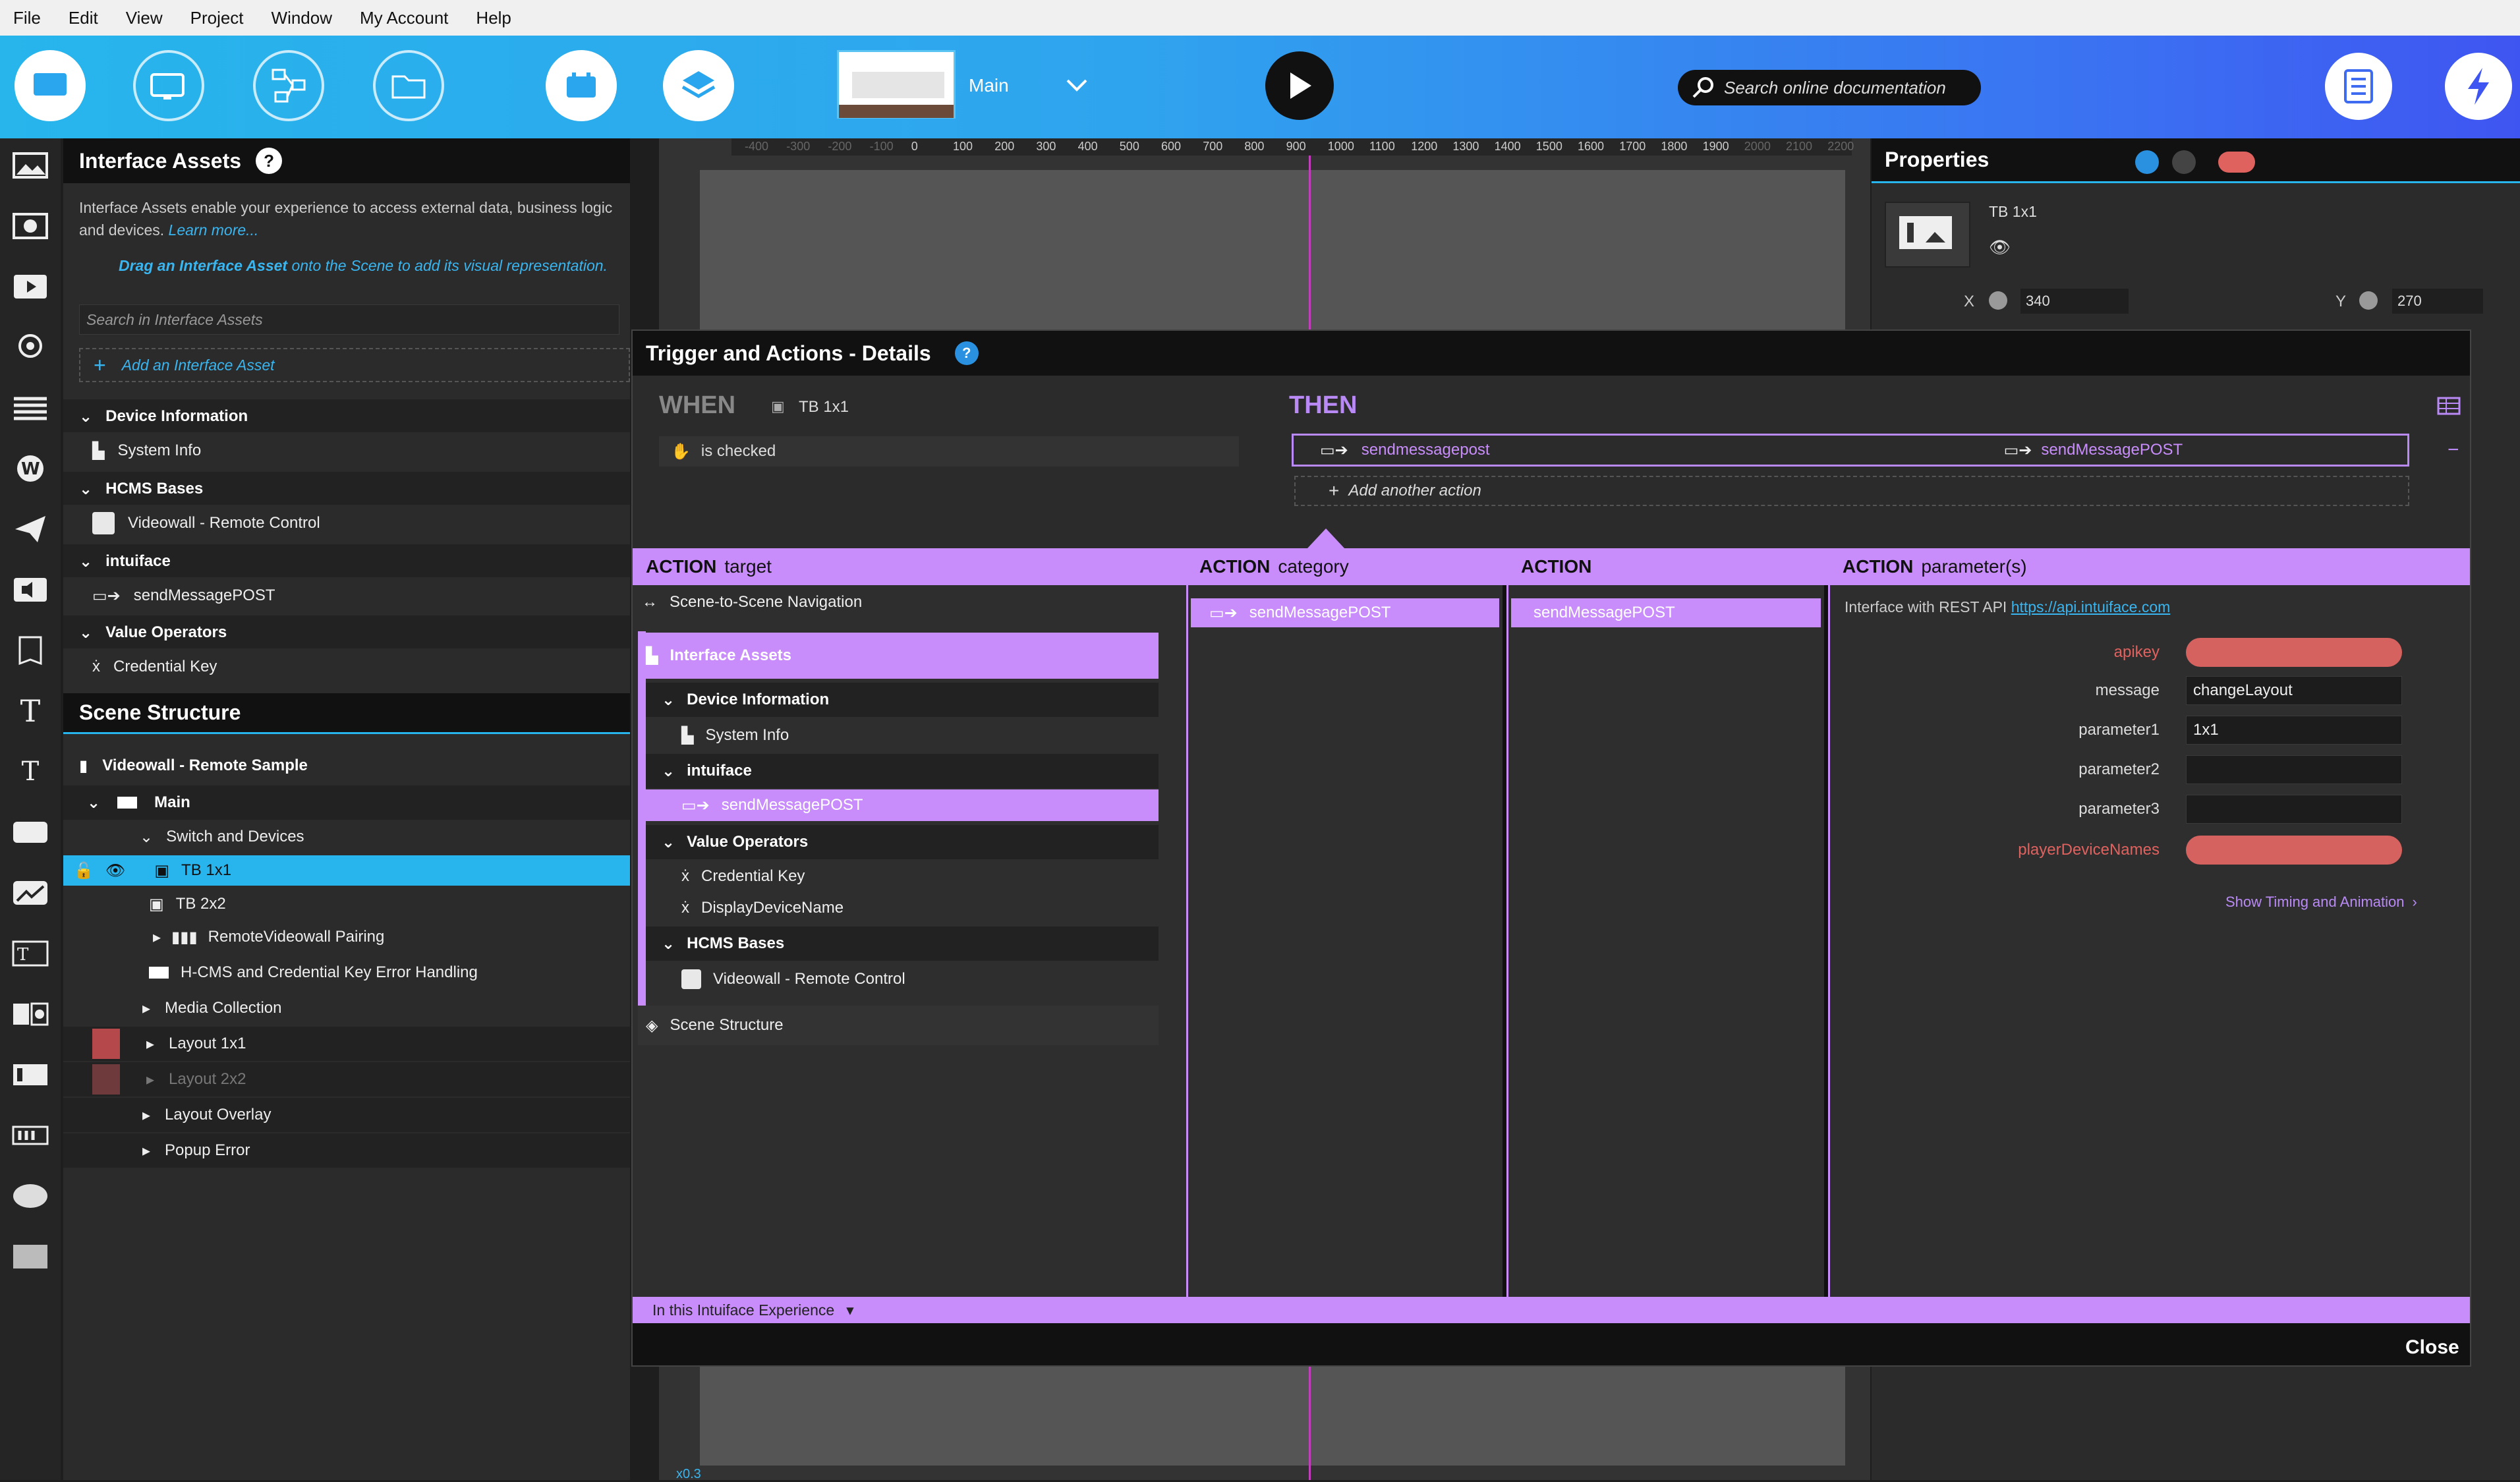 The height and width of the screenshot is (1482, 2520). What do you see at coordinates (902, 908) in the screenshot?
I see `target-display-device-name: ẋ DisplayDeviceName` at bounding box center [902, 908].